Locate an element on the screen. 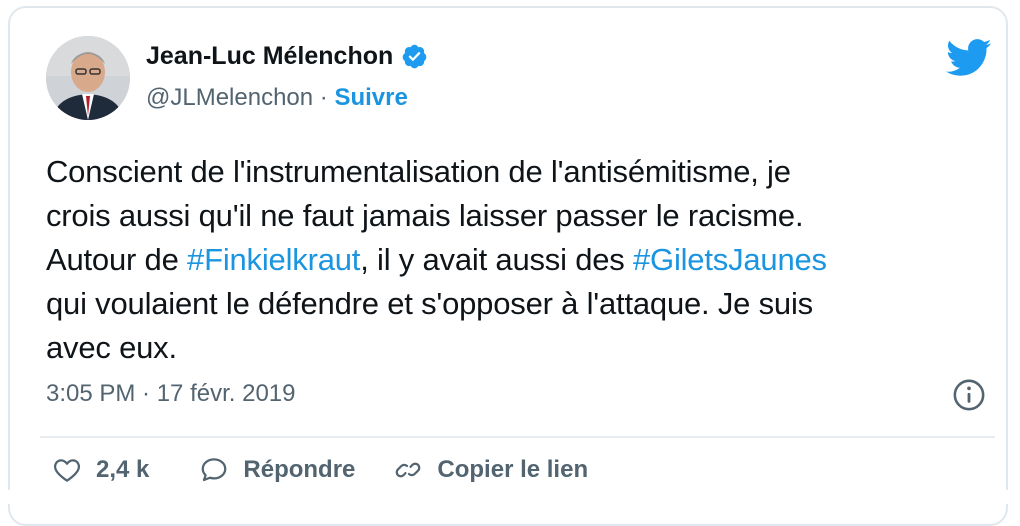  copy-link-button: Copier le lien is located at coordinates (490, 470).